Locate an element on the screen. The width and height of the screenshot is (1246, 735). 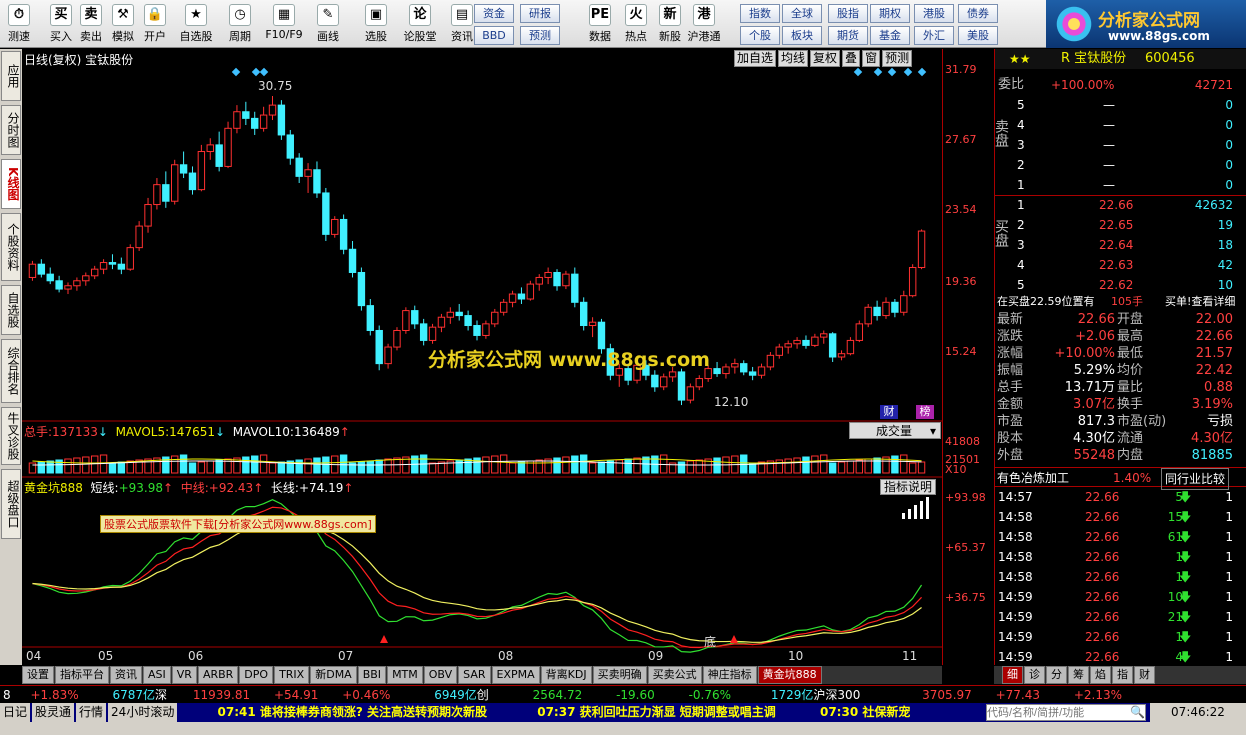
quick-button-期权: 期权 is located at coordinates (890, 13).